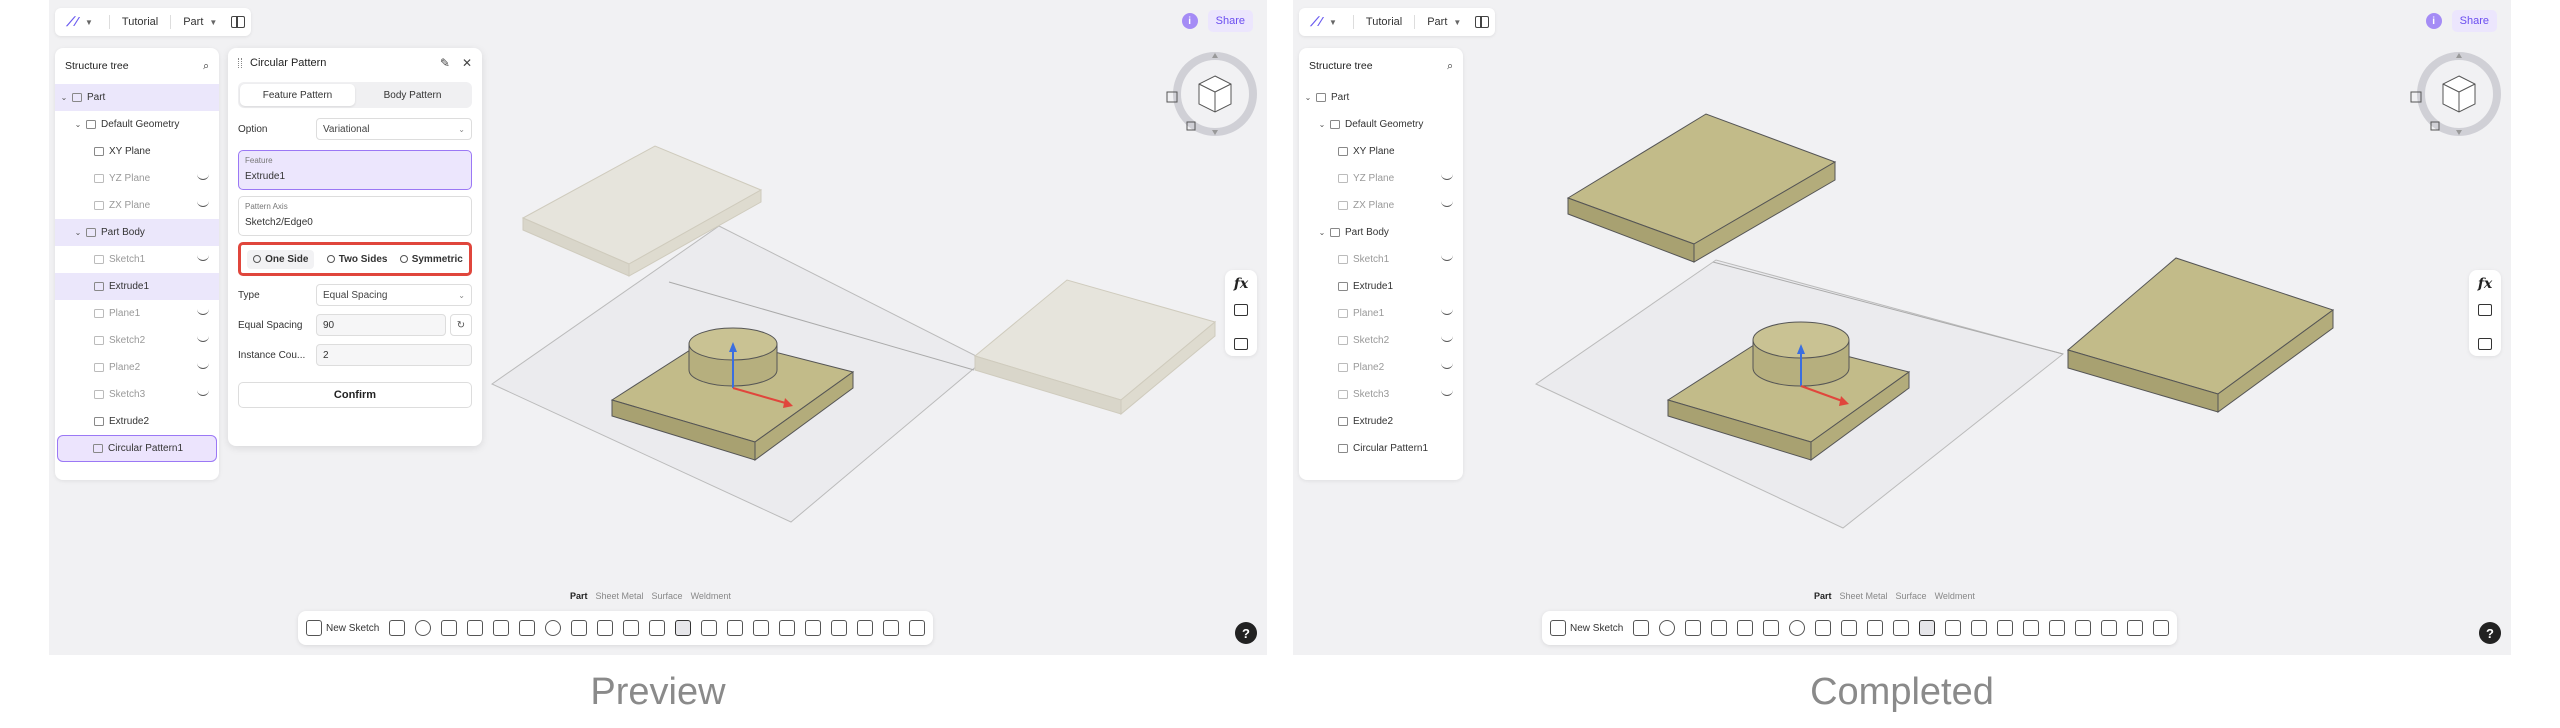  What do you see at coordinates (137, 205) in the screenshot?
I see `tree-item-zx-plane: ZX Plane` at bounding box center [137, 205].